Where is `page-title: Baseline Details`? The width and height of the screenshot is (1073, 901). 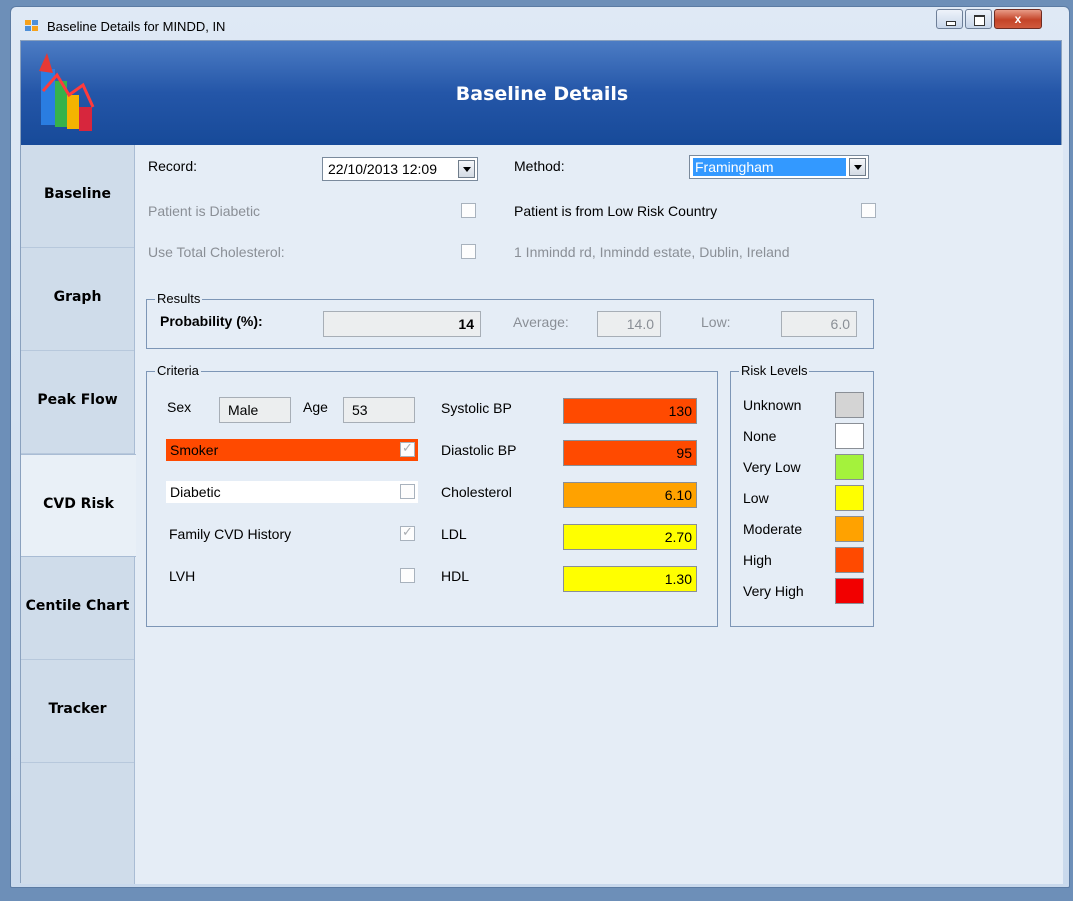
page-title: Baseline Details is located at coordinates (542, 94).